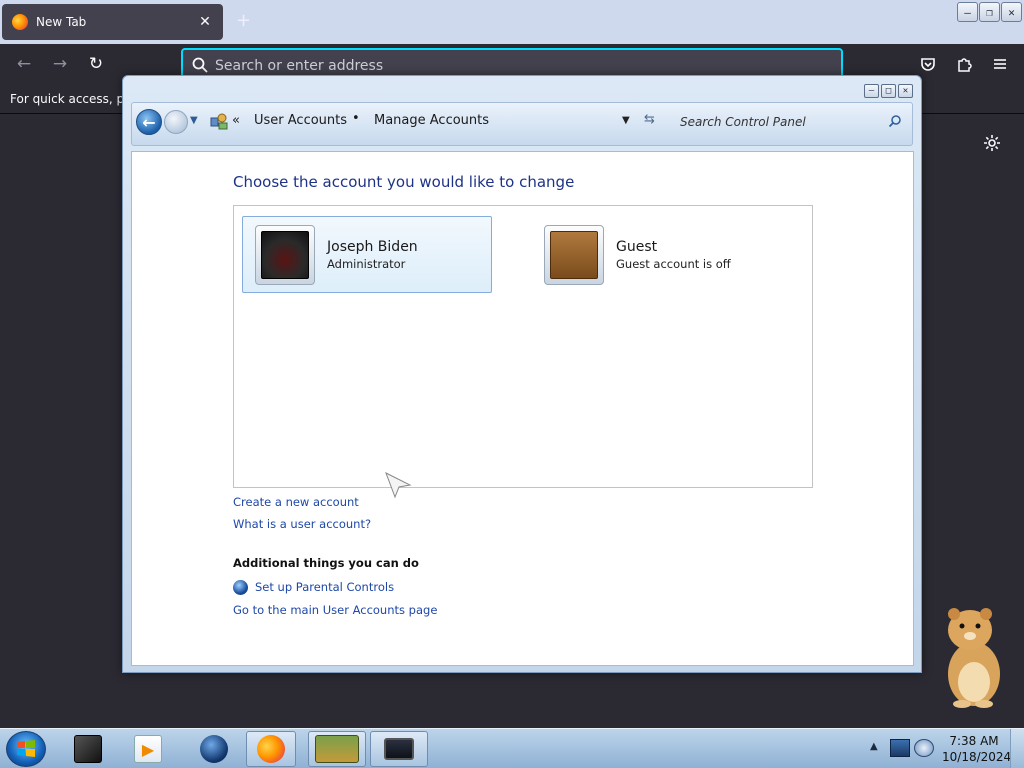 This screenshot has height=768, width=1024. I want to click on briefcase-avatar-icon, so click(574, 254).